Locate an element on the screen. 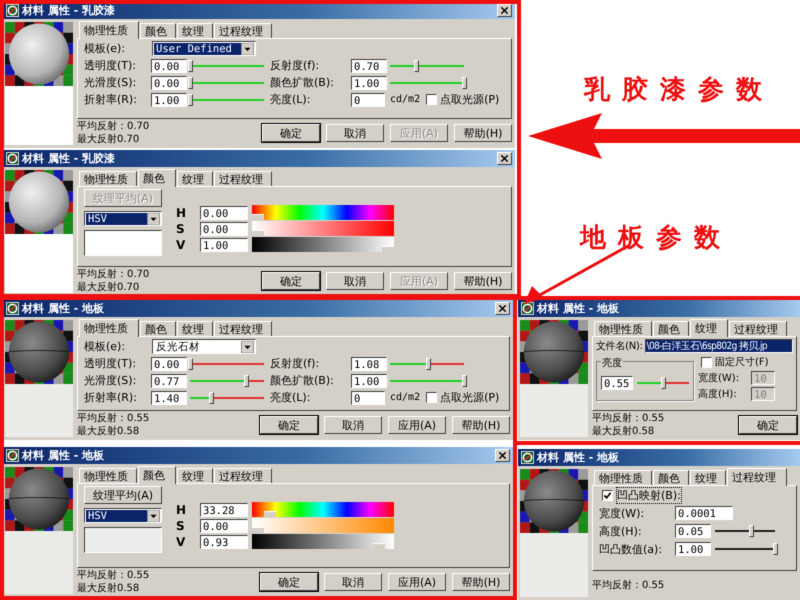  input-field: 33.28 is located at coordinates (224, 509).